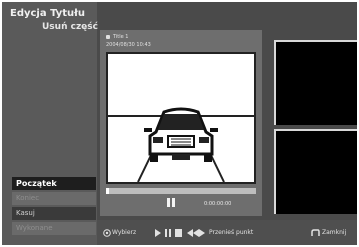 Image resolution: width=359 pixels, height=247 pixels. Describe the element at coordinates (181, 144) in the screenshot. I see `car-illustration` at that location.